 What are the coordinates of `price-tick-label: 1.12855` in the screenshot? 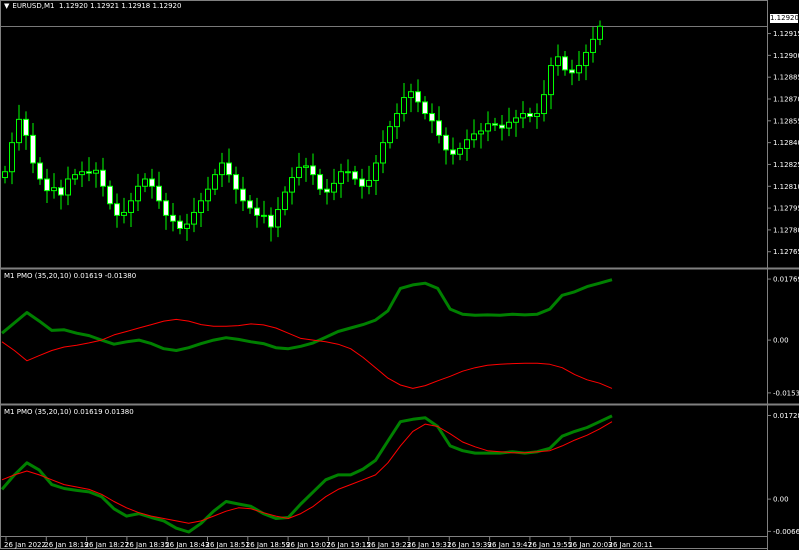 It's located at (786, 121).